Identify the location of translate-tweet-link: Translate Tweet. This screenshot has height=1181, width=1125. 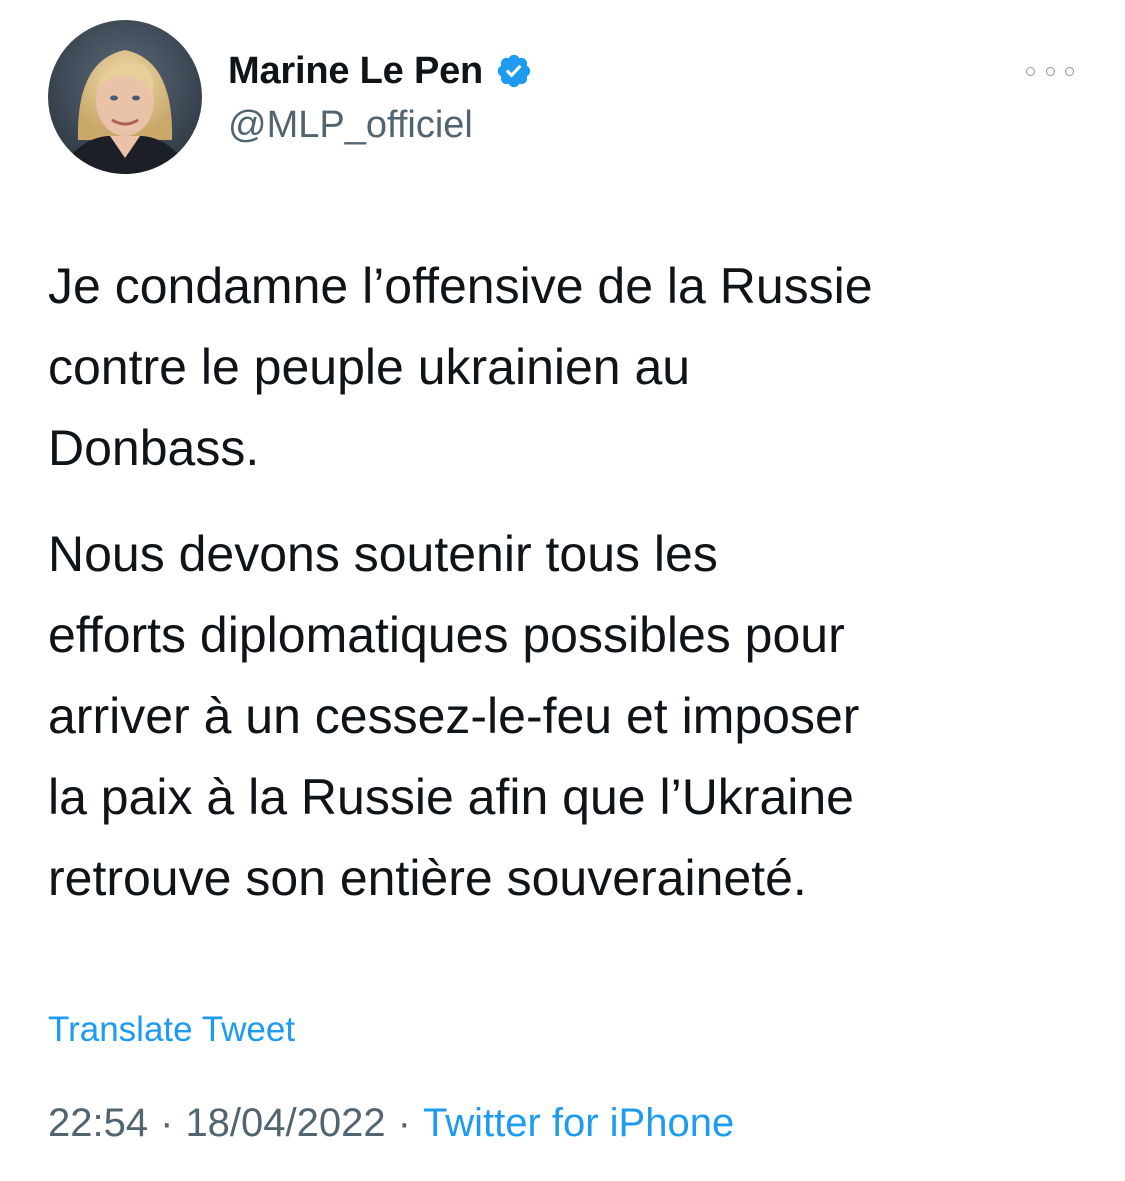
(171, 1030).